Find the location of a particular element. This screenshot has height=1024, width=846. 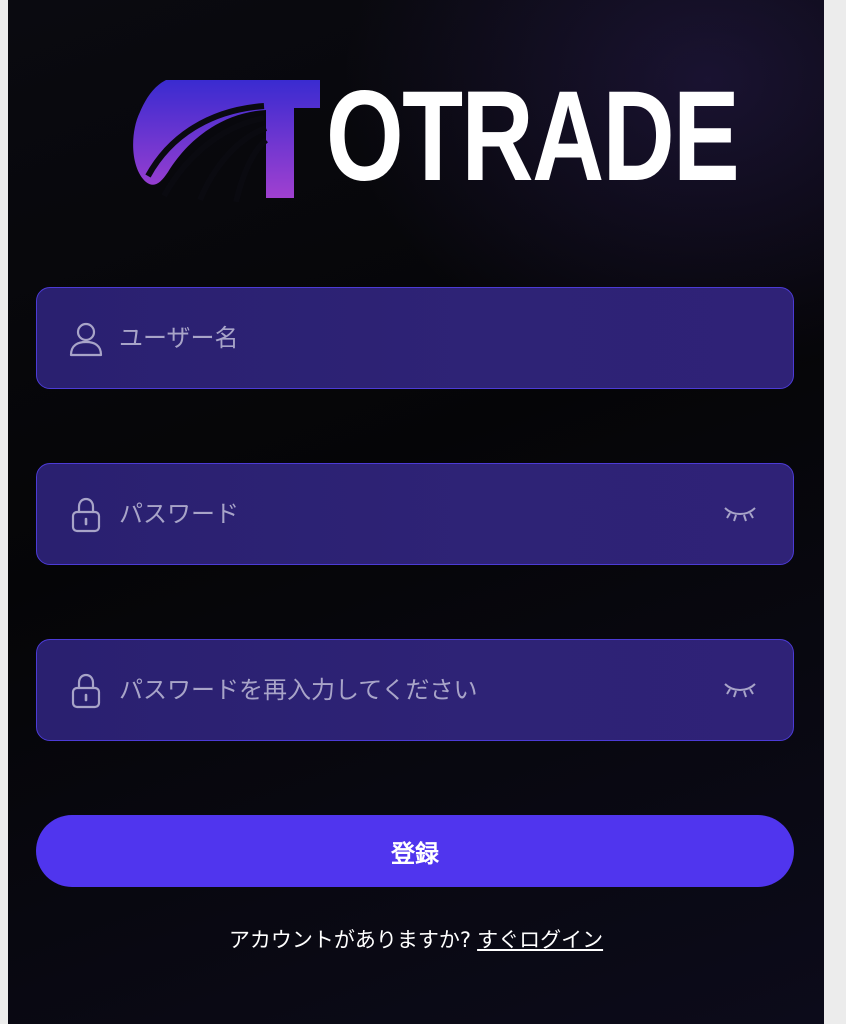

password-input is located at coordinates (399, 514).